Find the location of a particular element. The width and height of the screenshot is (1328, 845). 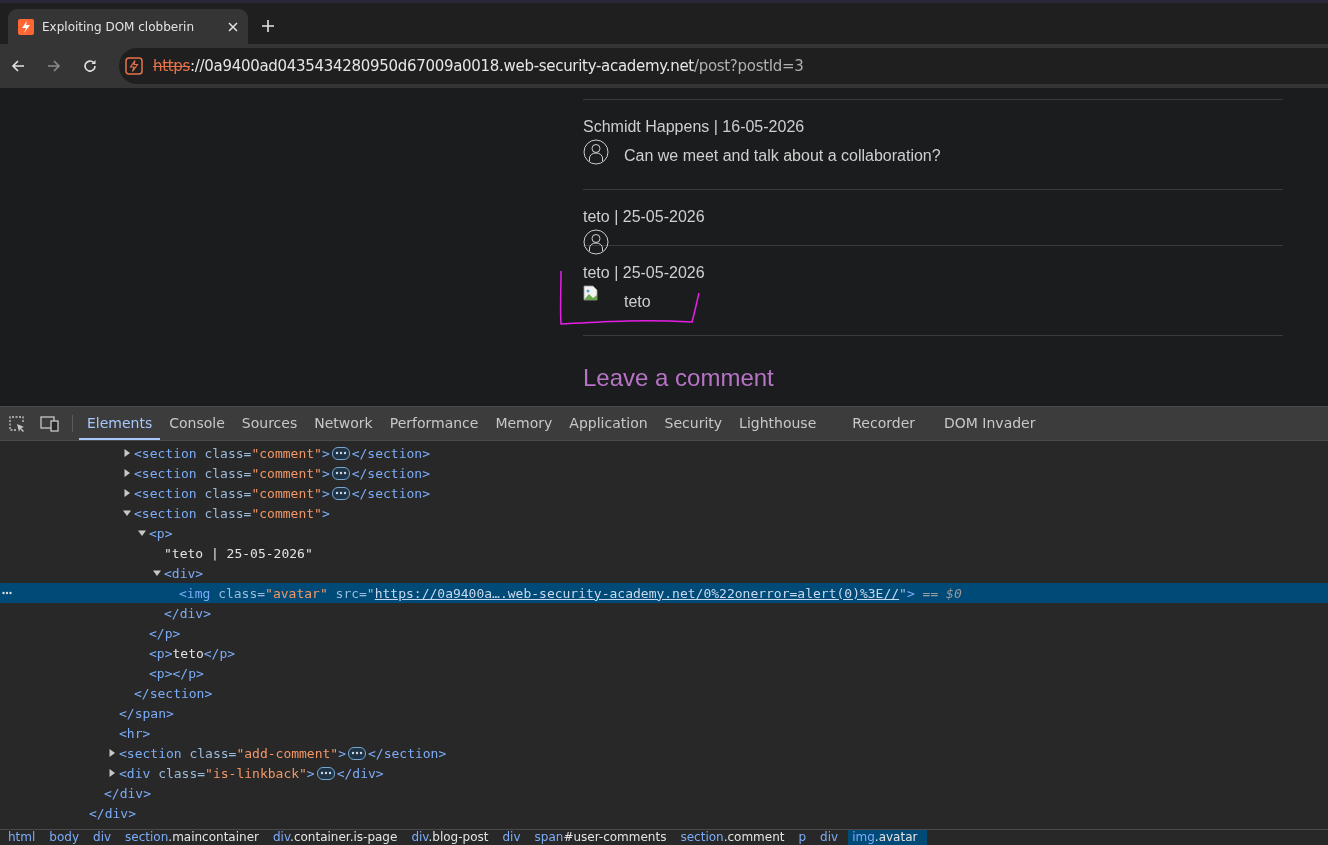

code-line: <p>teto</p> is located at coordinates (192, 653).